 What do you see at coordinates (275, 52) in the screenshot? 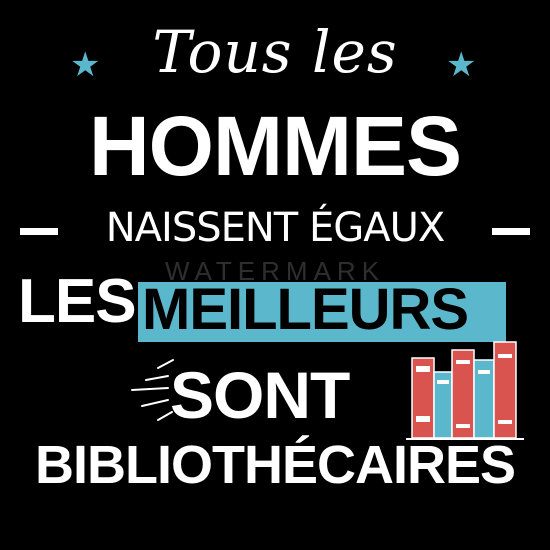
I see `headline-tous-les: Tous les` at bounding box center [275, 52].